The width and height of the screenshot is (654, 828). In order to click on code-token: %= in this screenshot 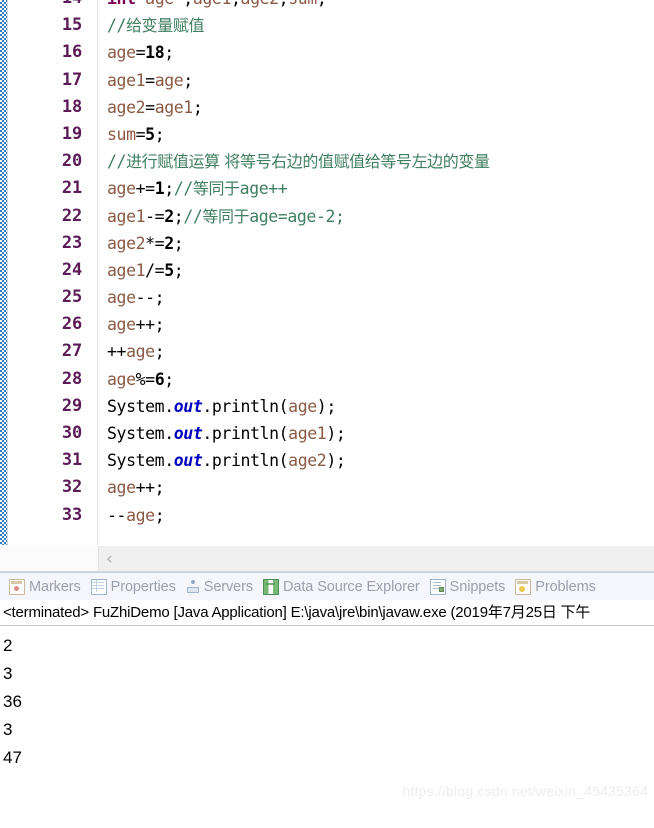, I will do `click(145, 379)`.